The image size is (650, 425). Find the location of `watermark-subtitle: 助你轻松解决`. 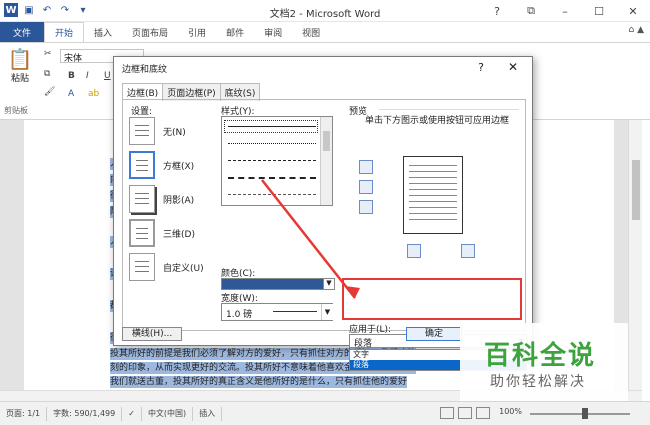

watermark-subtitle: 助你轻松解决 is located at coordinates (538, 382).